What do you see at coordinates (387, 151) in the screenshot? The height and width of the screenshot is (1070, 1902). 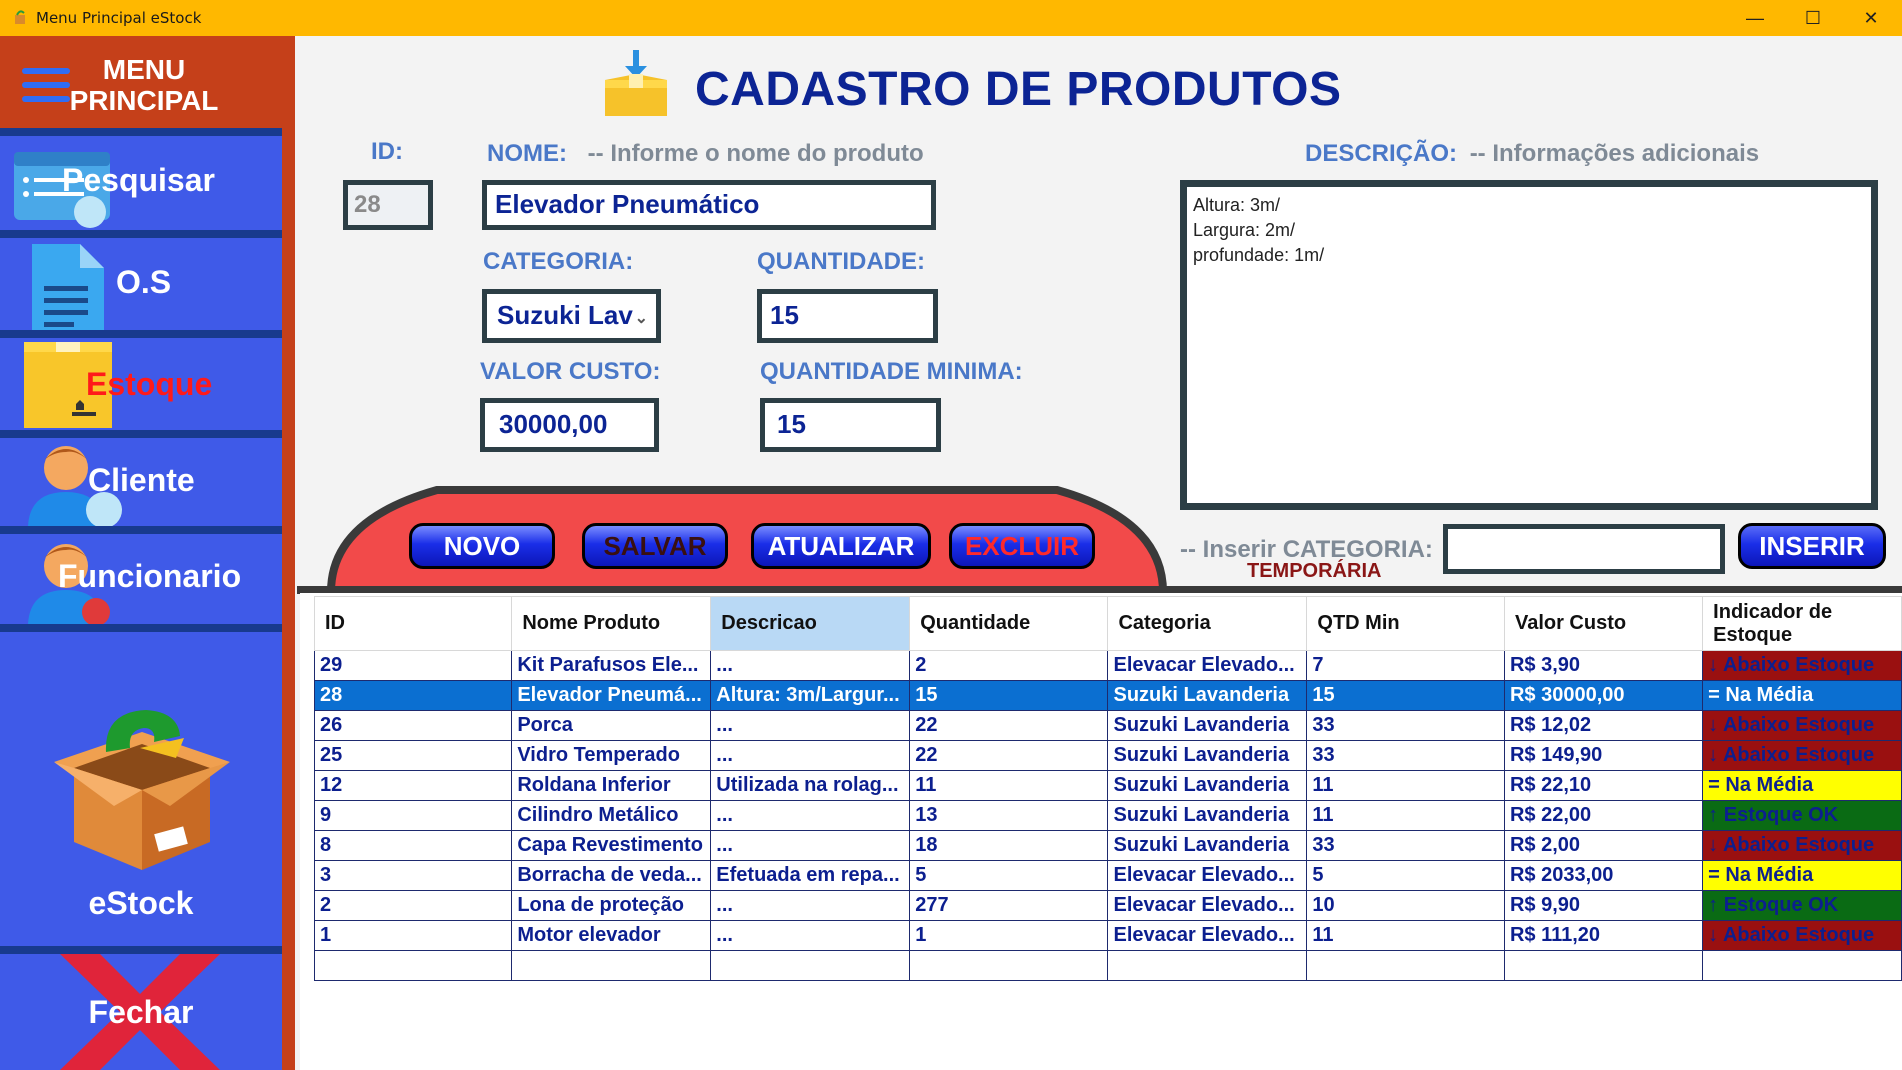 I see `id-label: ID:` at bounding box center [387, 151].